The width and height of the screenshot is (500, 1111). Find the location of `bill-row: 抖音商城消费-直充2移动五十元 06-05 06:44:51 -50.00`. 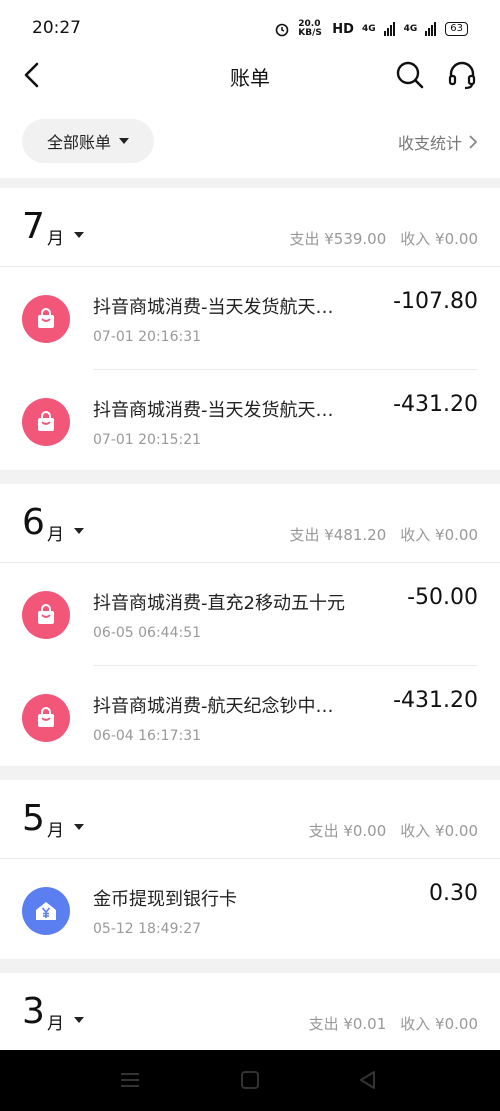

bill-row: 抖音商城消费-直充2移动五十元 06-05 06:44:51 -50.00 is located at coordinates (250, 614).